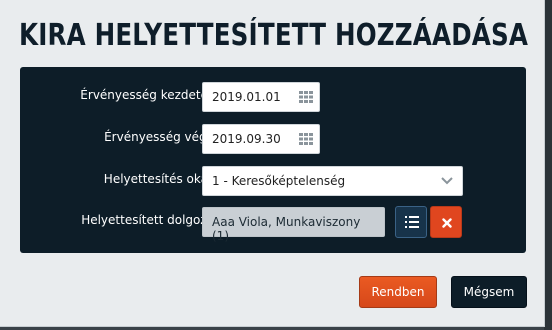 This screenshot has height=330, width=552. I want to click on employee-field: Aaa Viola, Munkaviszony (1), so click(293, 225).